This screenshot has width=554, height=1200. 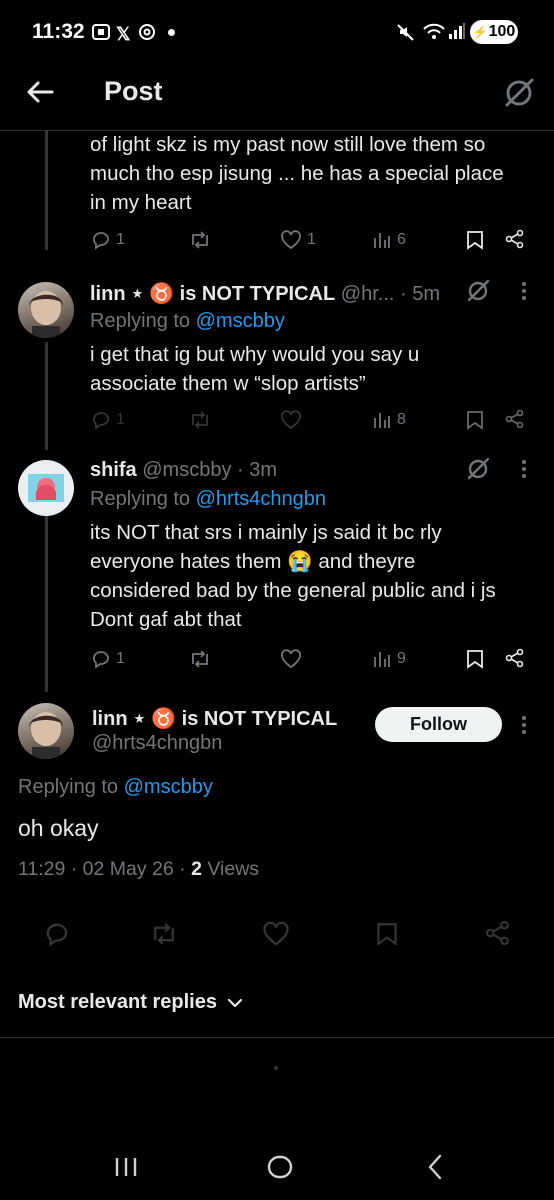 I want to click on views-button: 6, so click(x=389, y=240).